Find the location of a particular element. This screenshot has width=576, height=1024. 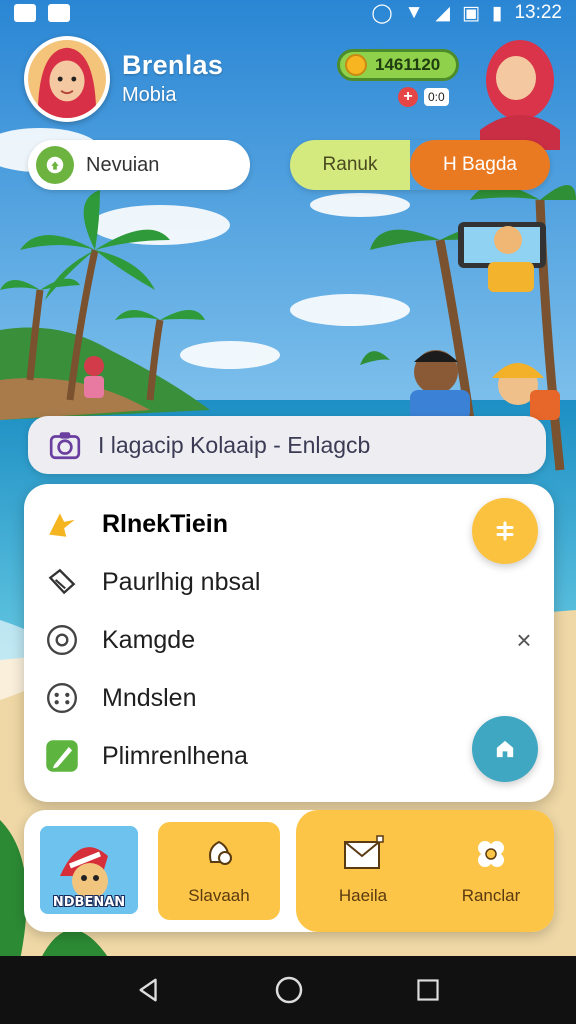

flower-icon is located at coordinates (491, 854).